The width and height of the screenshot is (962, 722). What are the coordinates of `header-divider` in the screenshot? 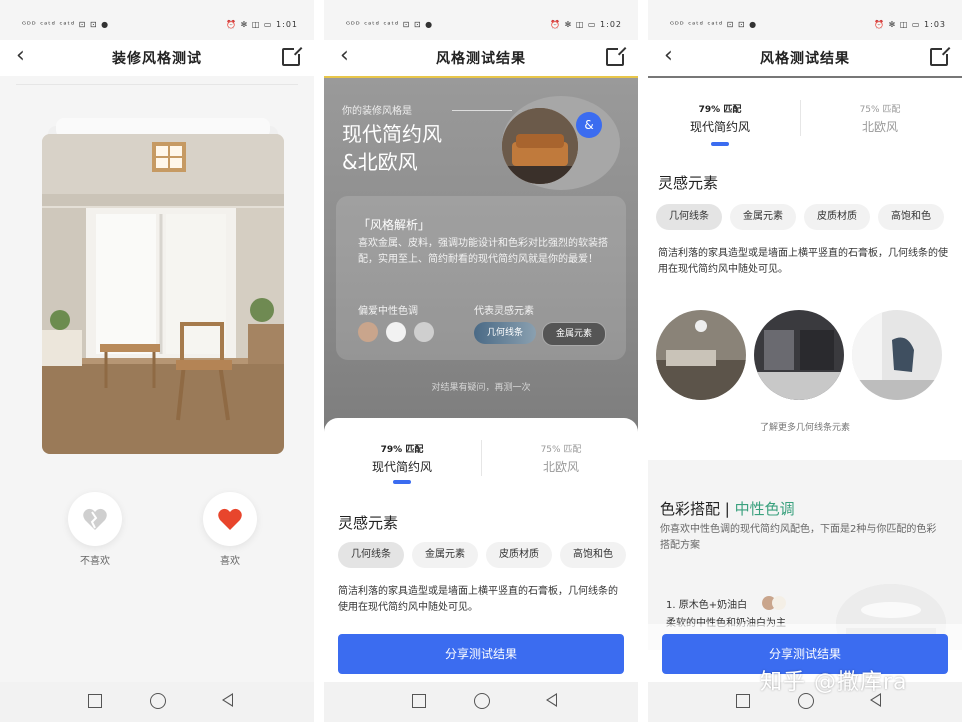 It's located at (805, 77).